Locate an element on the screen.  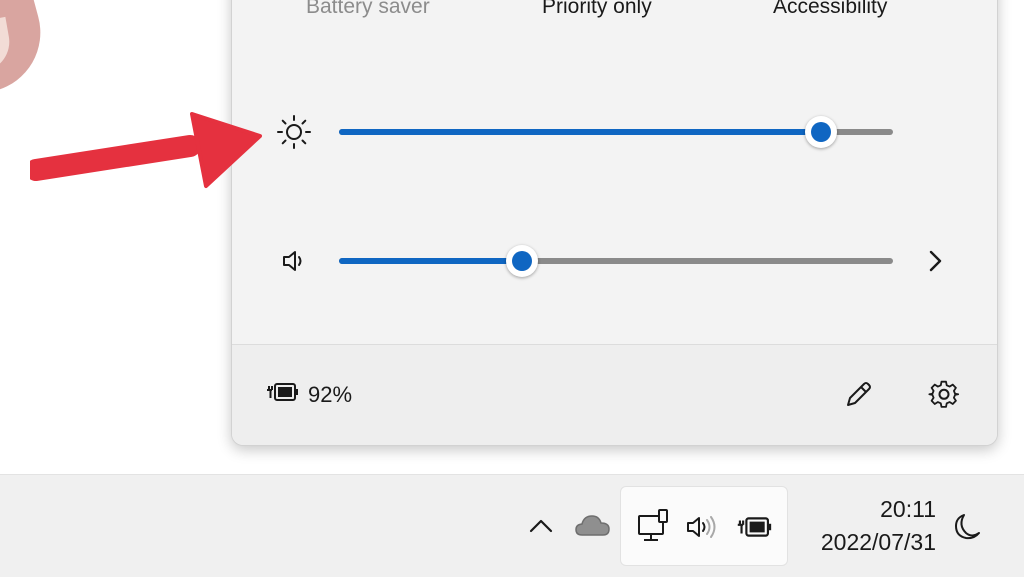
volume-row is located at coordinates (614, 261).